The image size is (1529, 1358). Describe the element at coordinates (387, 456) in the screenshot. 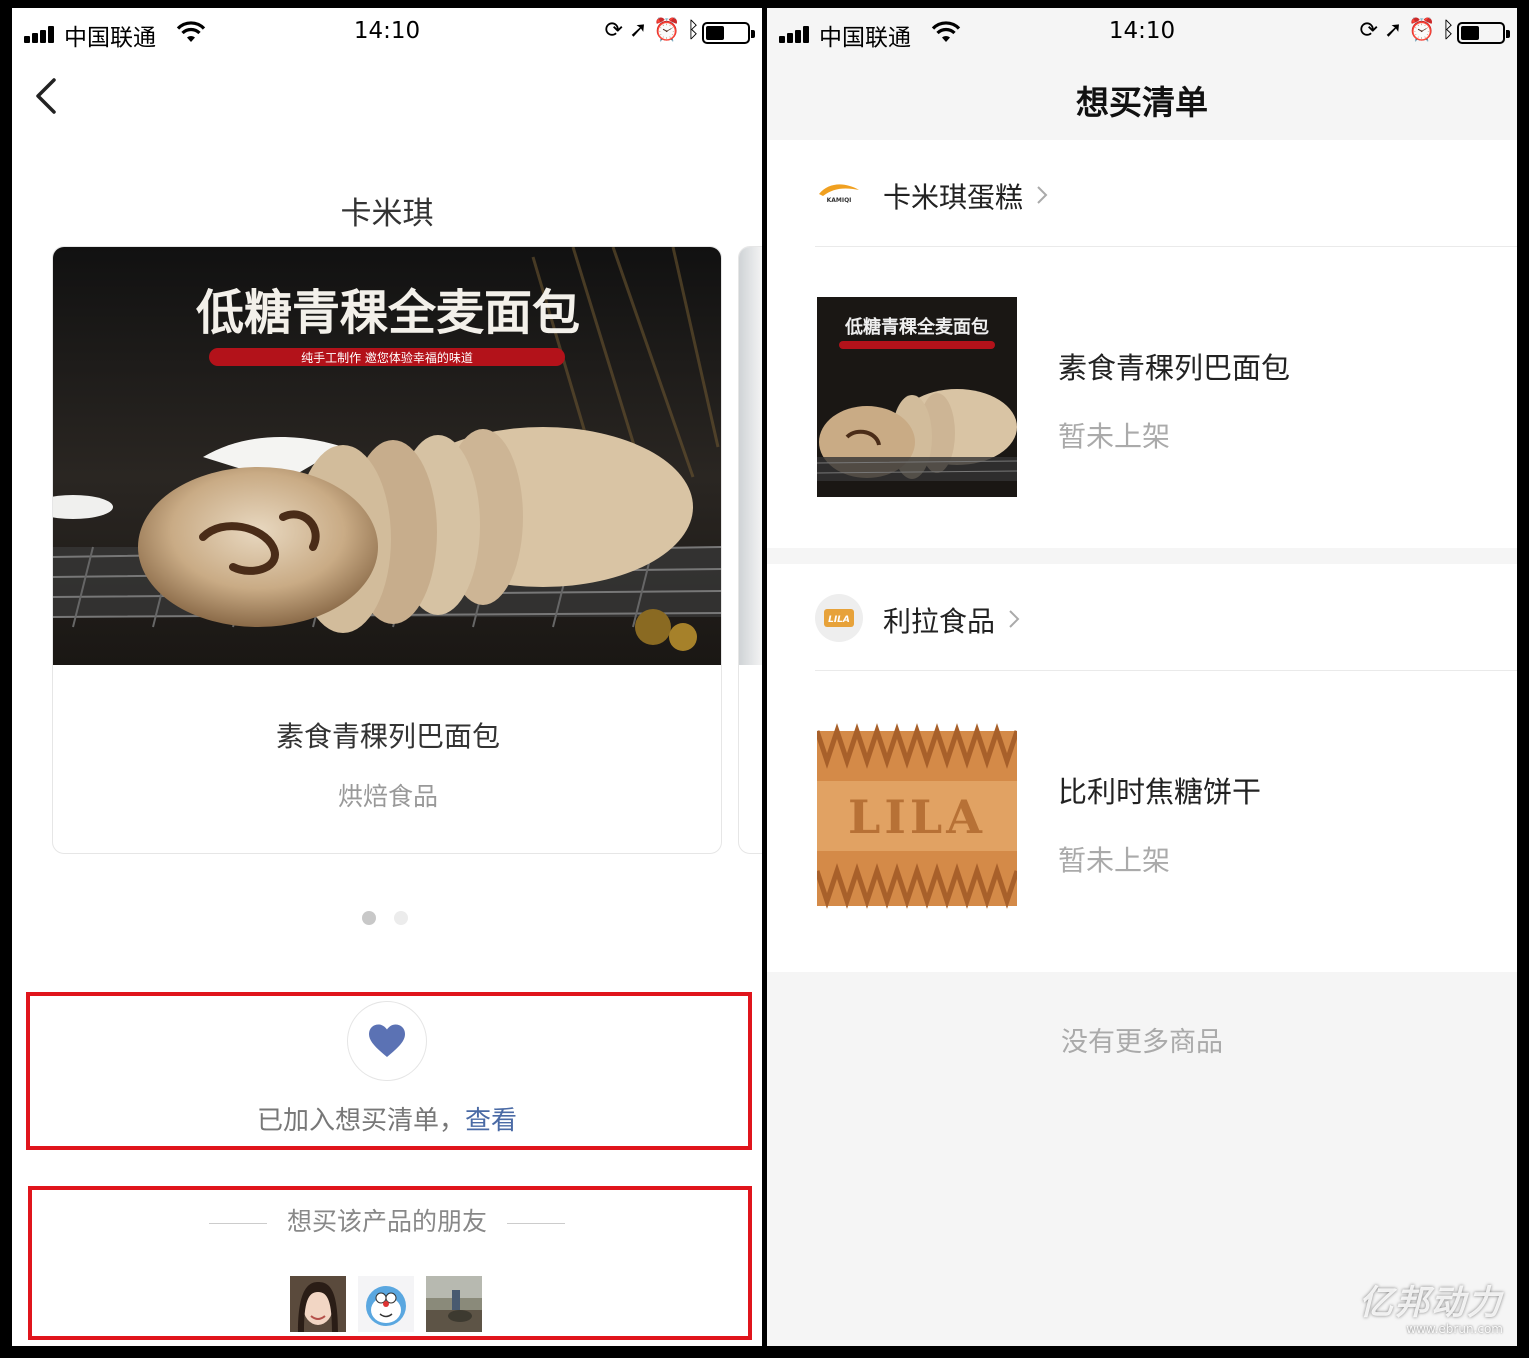

I see `product-photo: 低糖青稞全麦面包 纯手工制作 邀您体验幸福的味道` at that location.